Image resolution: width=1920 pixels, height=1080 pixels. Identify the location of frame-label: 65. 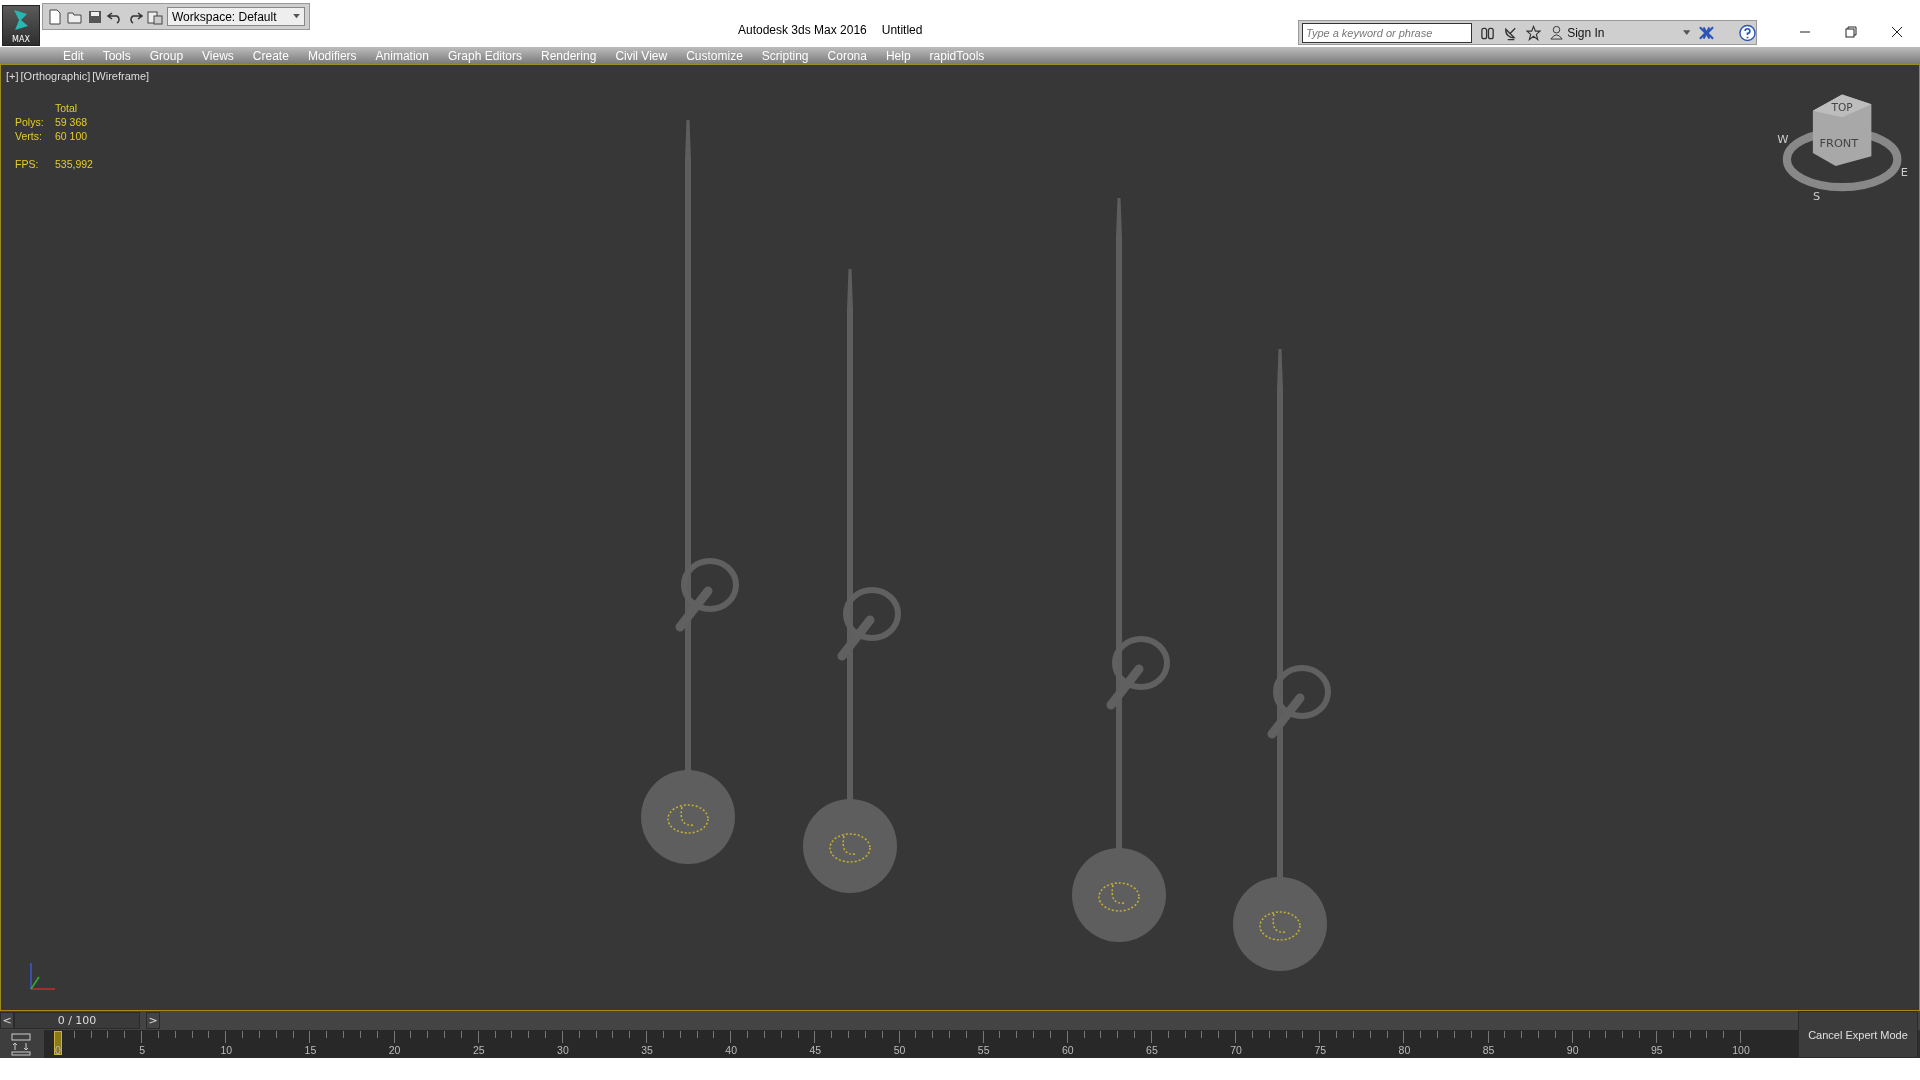
(1152, 1050).